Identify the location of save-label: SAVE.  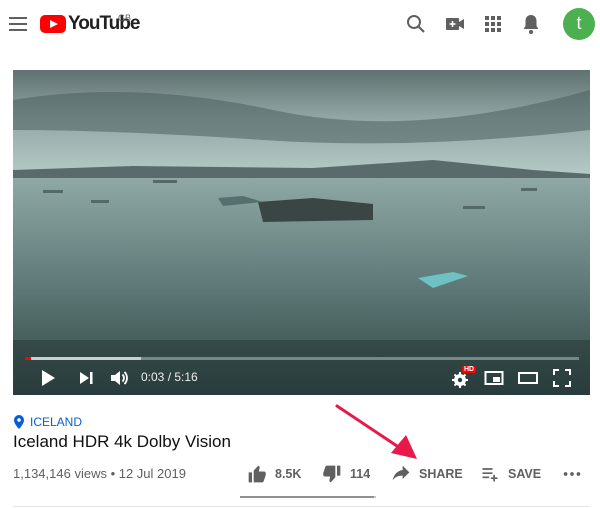
(525, 474).